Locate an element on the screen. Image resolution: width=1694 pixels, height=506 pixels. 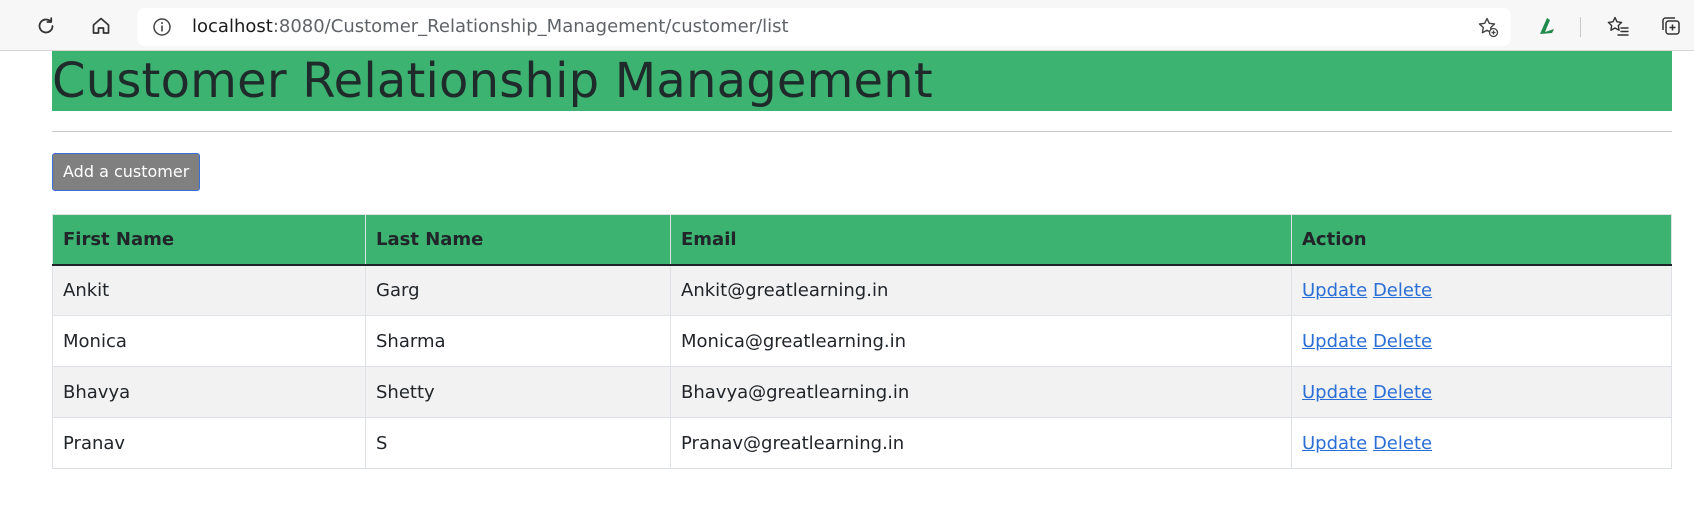
collections-icon is located at coordinates (1671, 26).